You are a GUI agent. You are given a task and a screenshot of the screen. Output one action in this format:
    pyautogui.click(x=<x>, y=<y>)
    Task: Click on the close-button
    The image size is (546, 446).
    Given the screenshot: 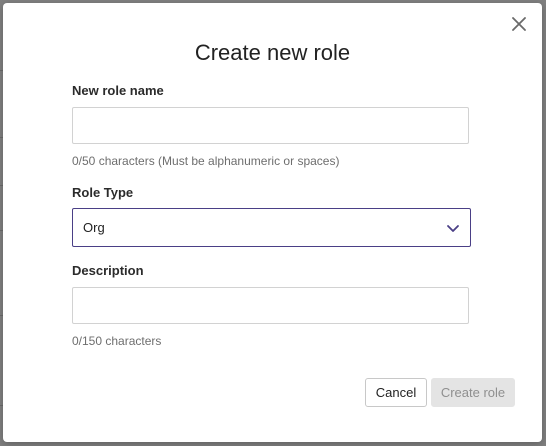 What is the action you would take?
    pyautogui.click(x=519, y=24)
    